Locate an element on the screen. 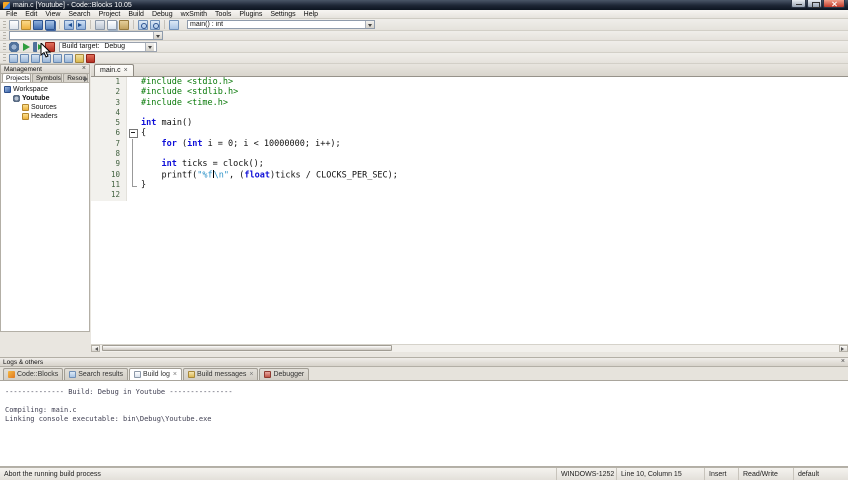 The height and width of the screenshot is (480, 848). folder-icon is located at coordinates (25, 116).